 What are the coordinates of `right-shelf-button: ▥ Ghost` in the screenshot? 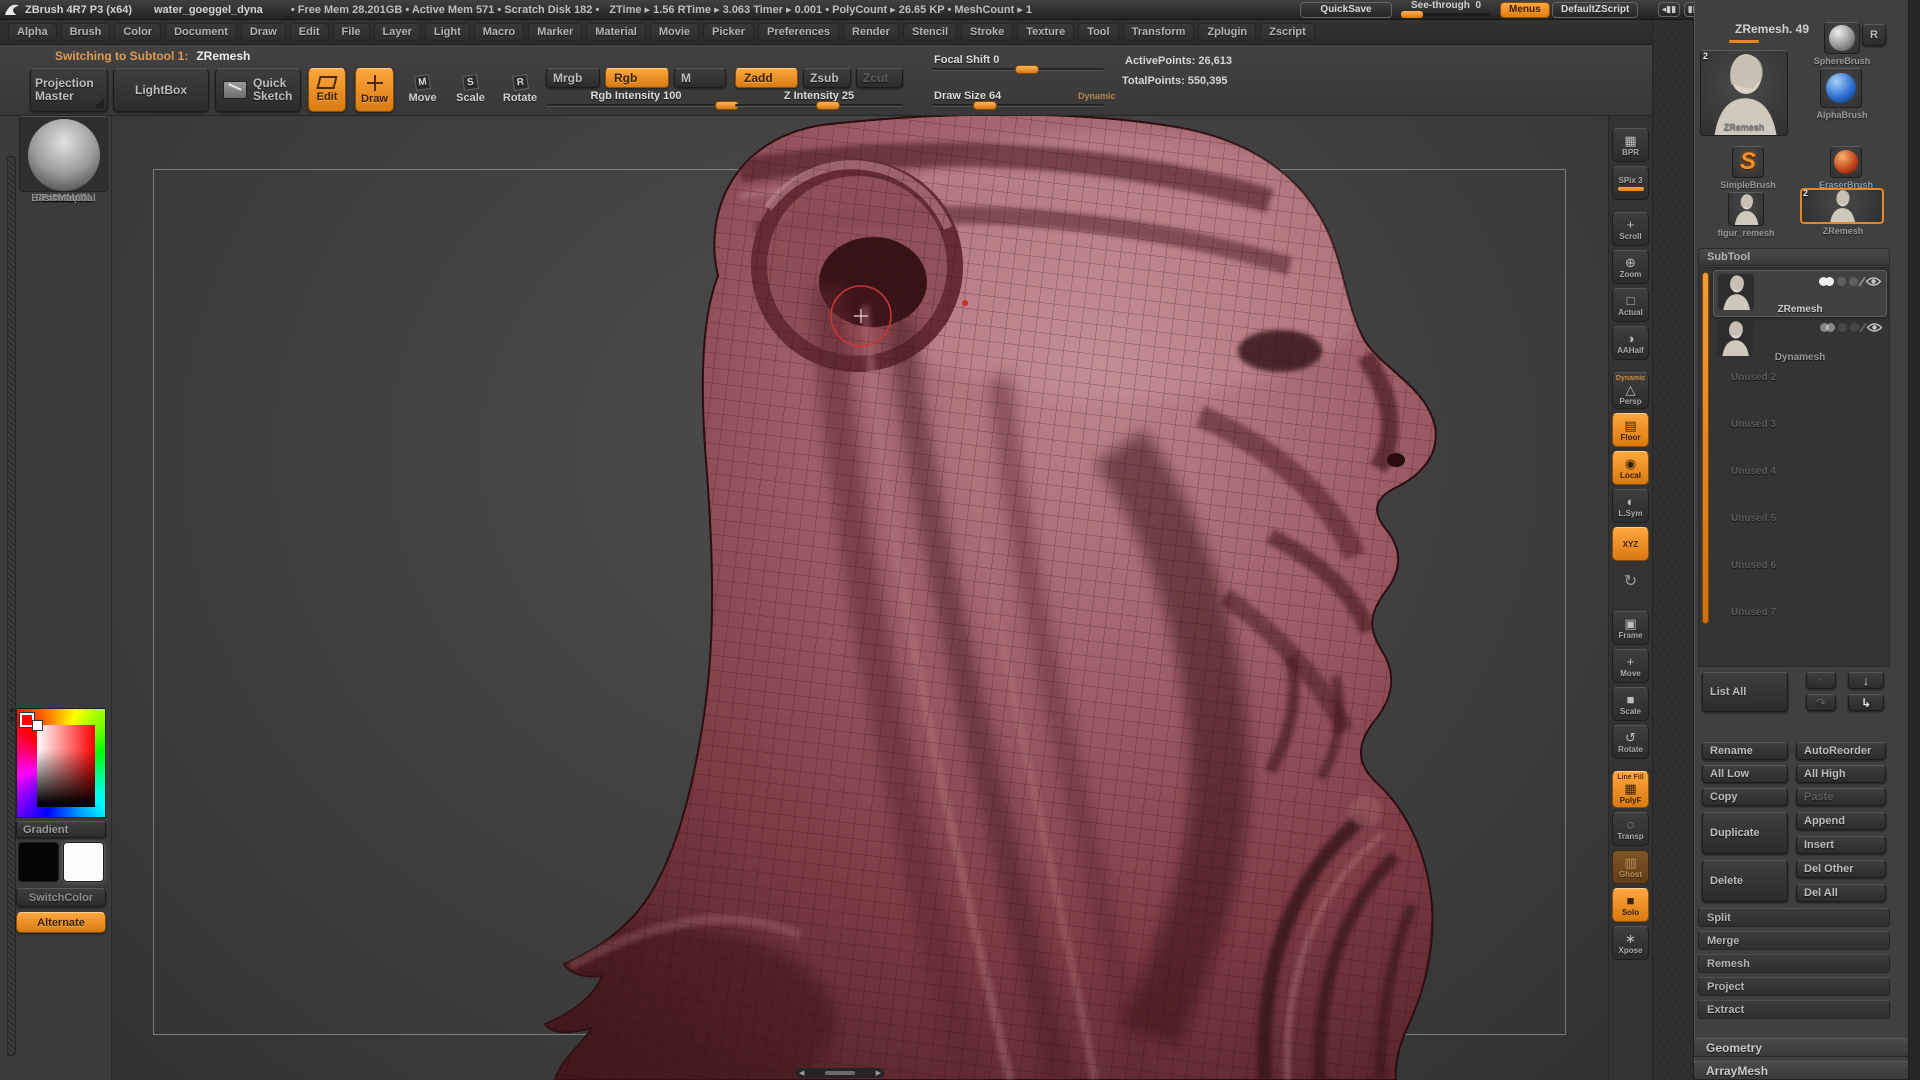 It's located at (1630, 867).